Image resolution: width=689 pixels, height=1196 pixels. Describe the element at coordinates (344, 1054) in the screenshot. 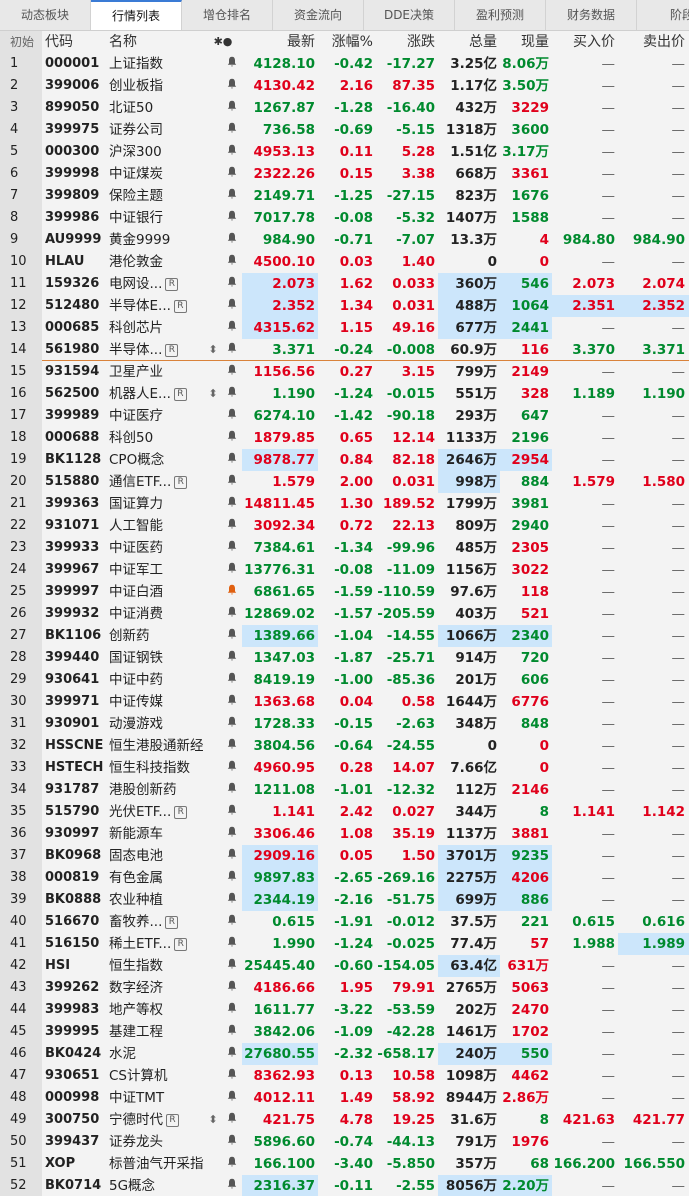

I see `table-row: 46 BK0424 水泥 27680.55 -2.32 -658.17 240万 550 — —` at that location.